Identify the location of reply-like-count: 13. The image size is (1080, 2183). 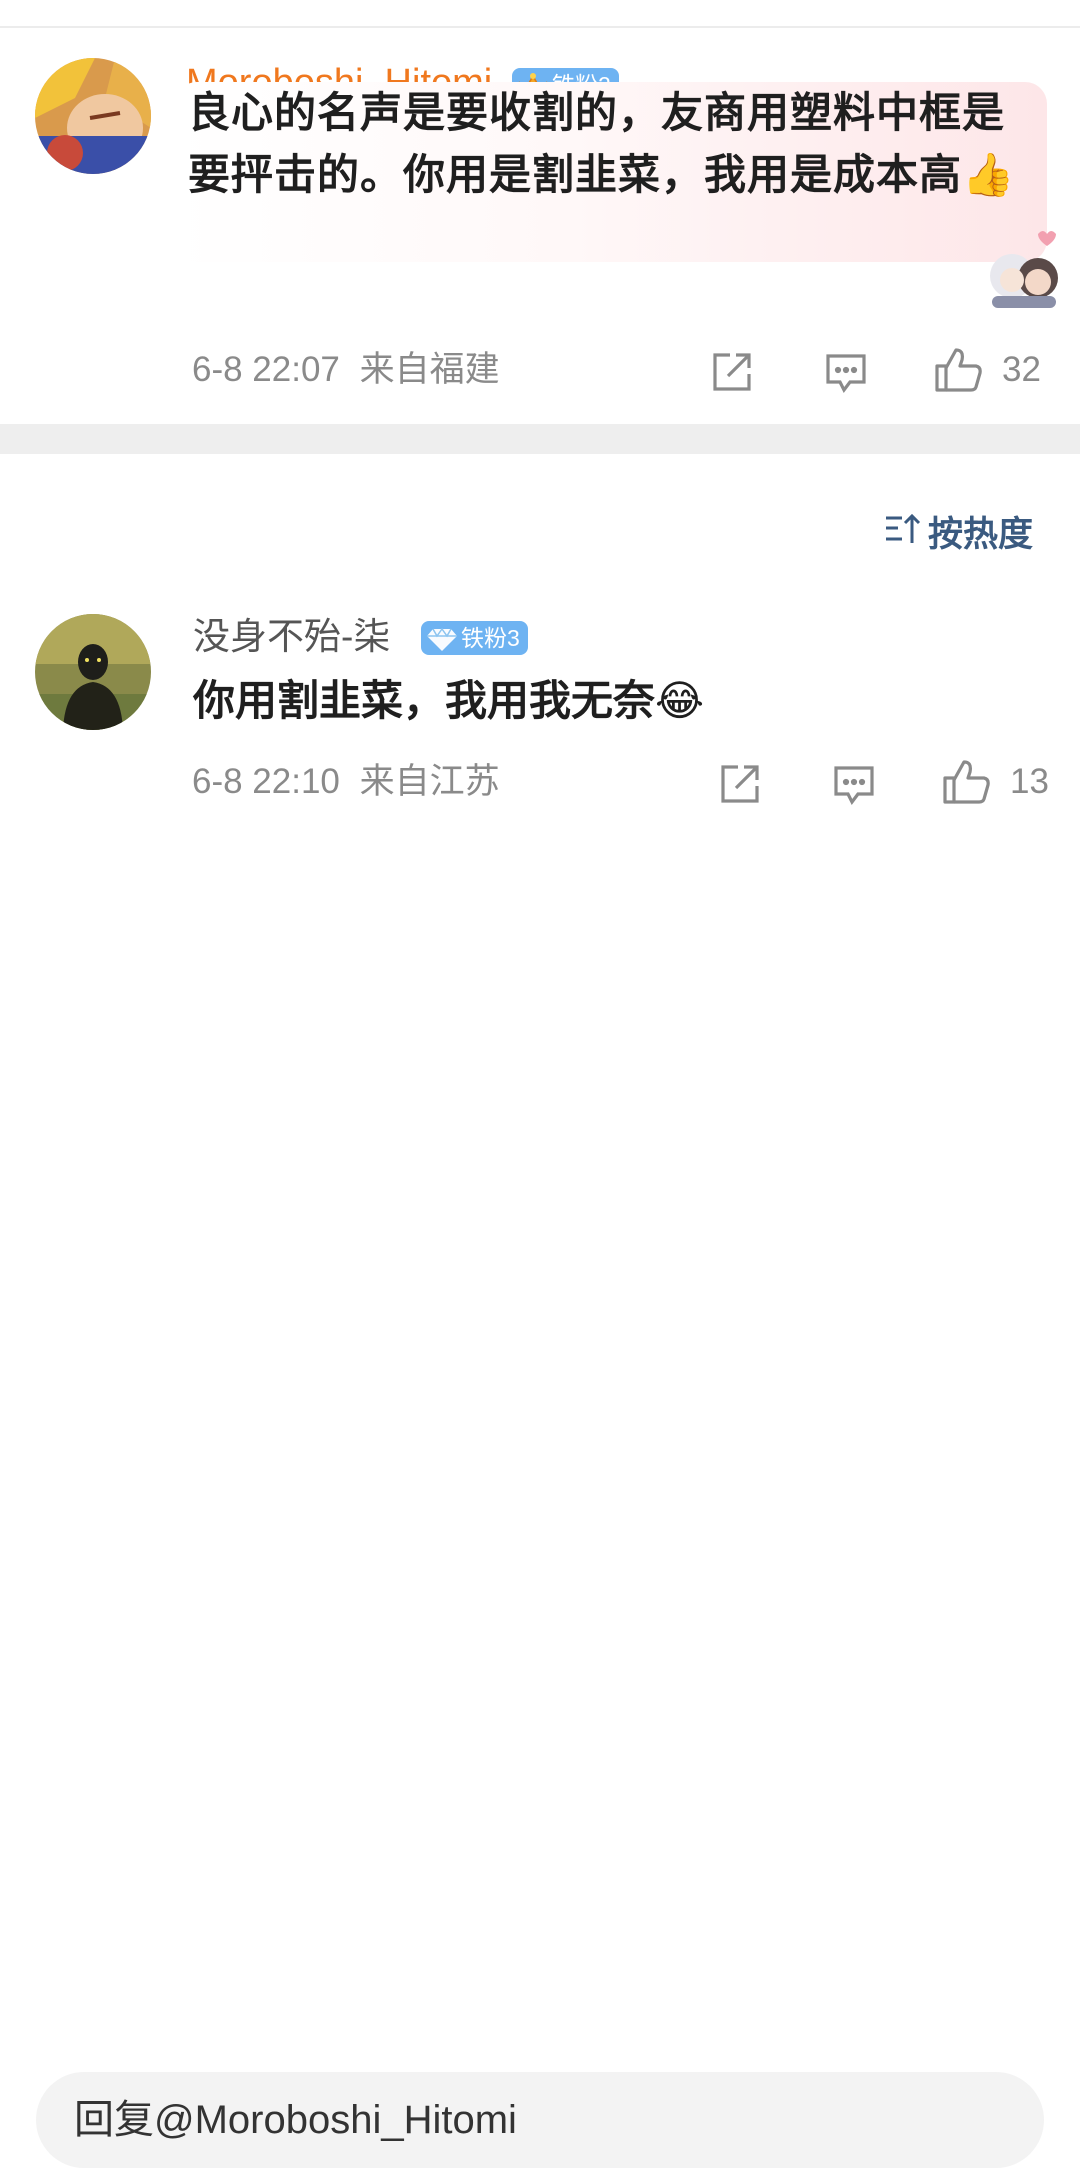
(1029, 781).